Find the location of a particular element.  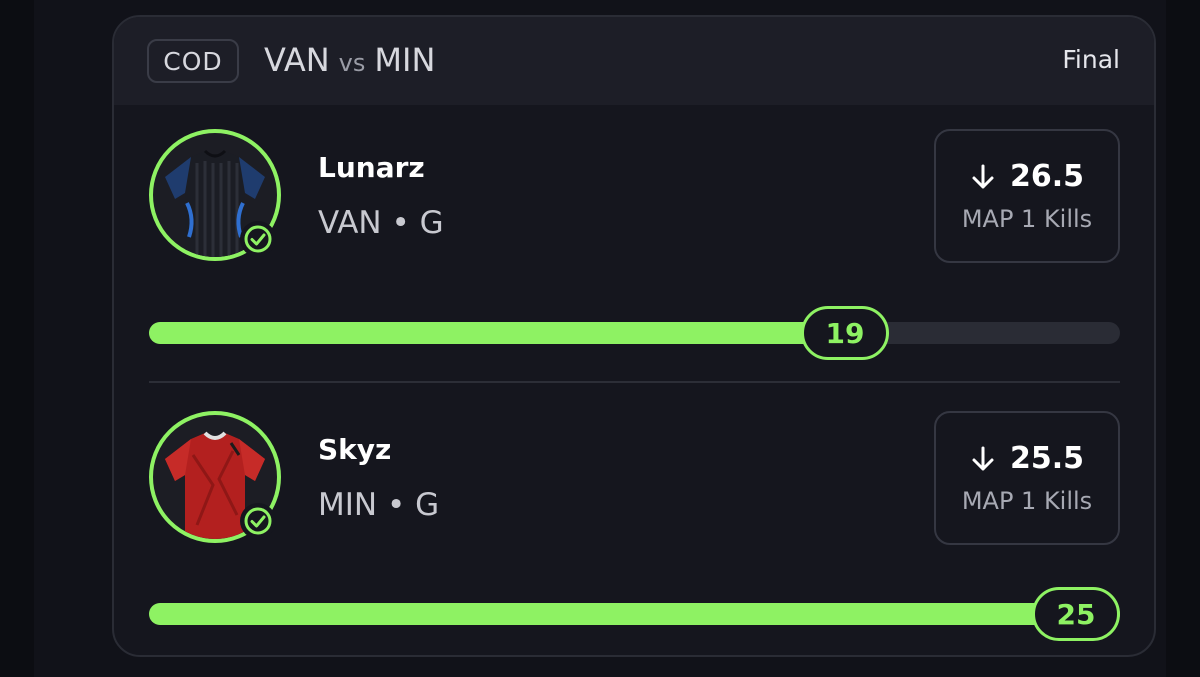

vs-label: vs is located at coordinates (352, 63).